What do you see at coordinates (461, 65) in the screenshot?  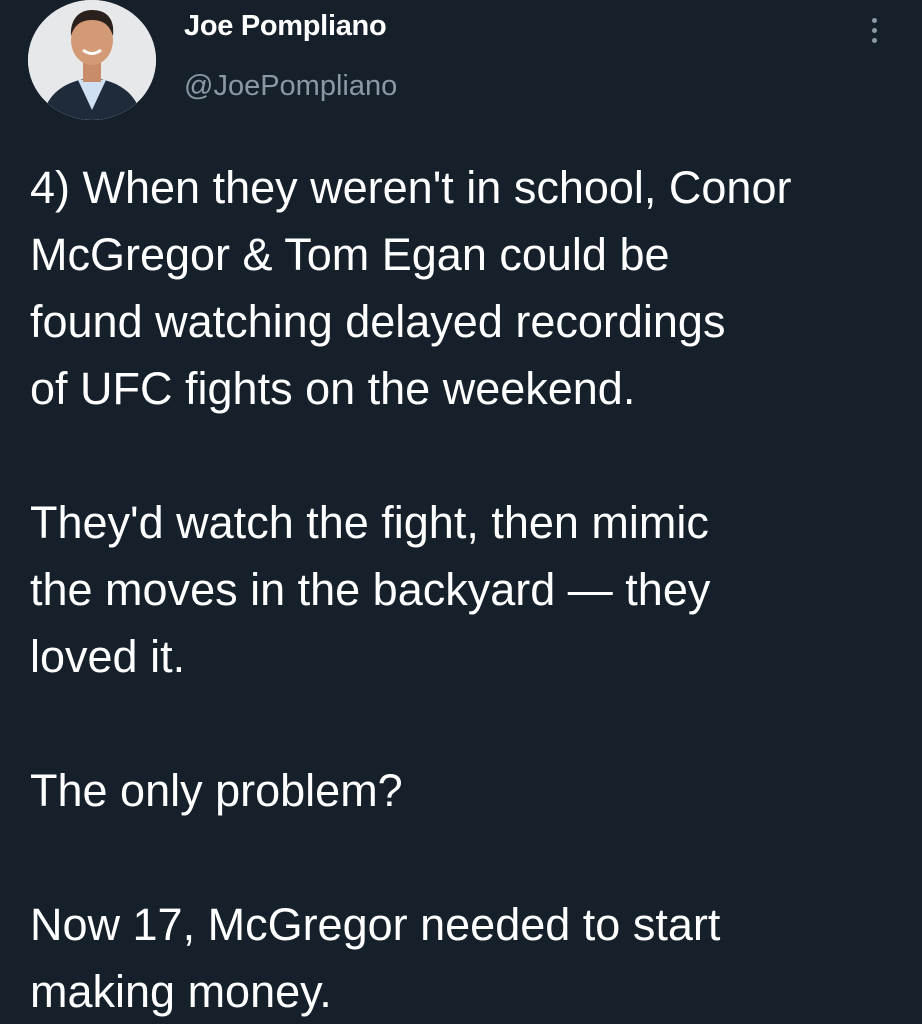 I see `tweet-header: Joe Pompliano @JoePompliano` at bounding box center [461, 65].